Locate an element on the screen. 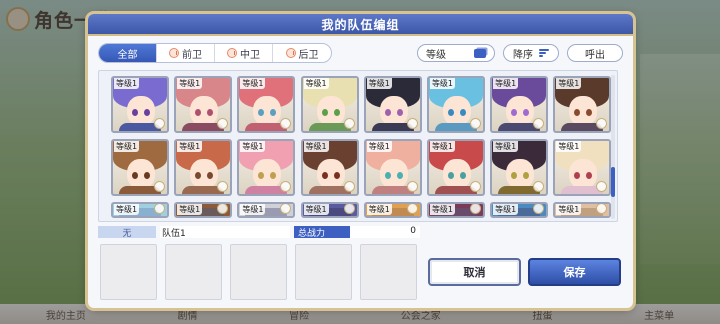 The height and width of the screenshot is (324, 720). tab-front: 前卫 is located at coordinates (186, 53).